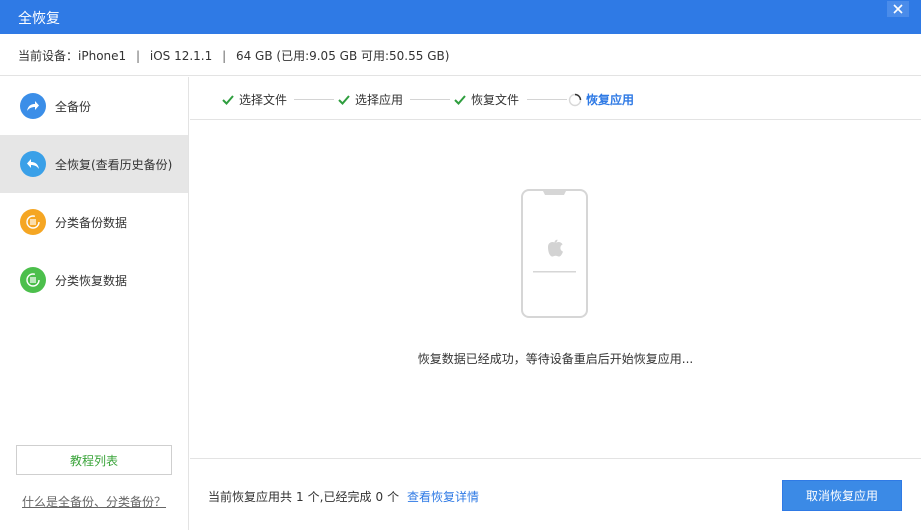 Image resolution: width=921 pixels, height=530 pixels. I want to click on step-label: 选择文件, so click(263, 100).